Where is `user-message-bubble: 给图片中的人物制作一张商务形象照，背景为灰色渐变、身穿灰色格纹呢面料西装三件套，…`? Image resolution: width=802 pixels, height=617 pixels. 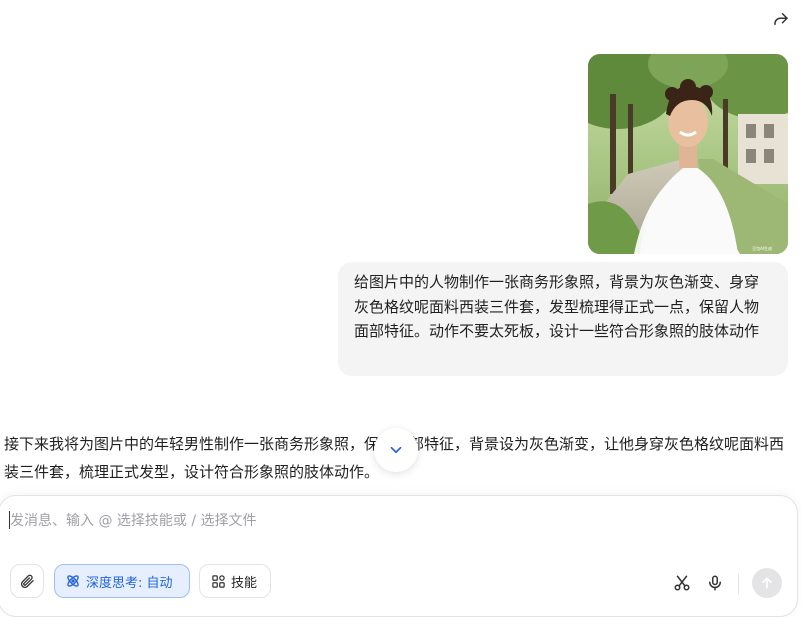 user-message-bubble: 给图片中的人物制作一张商务形象照，背景为灰色渐变、身穿灰色格纹呢面料西装三件套，… is located at coordinates (563, 319).